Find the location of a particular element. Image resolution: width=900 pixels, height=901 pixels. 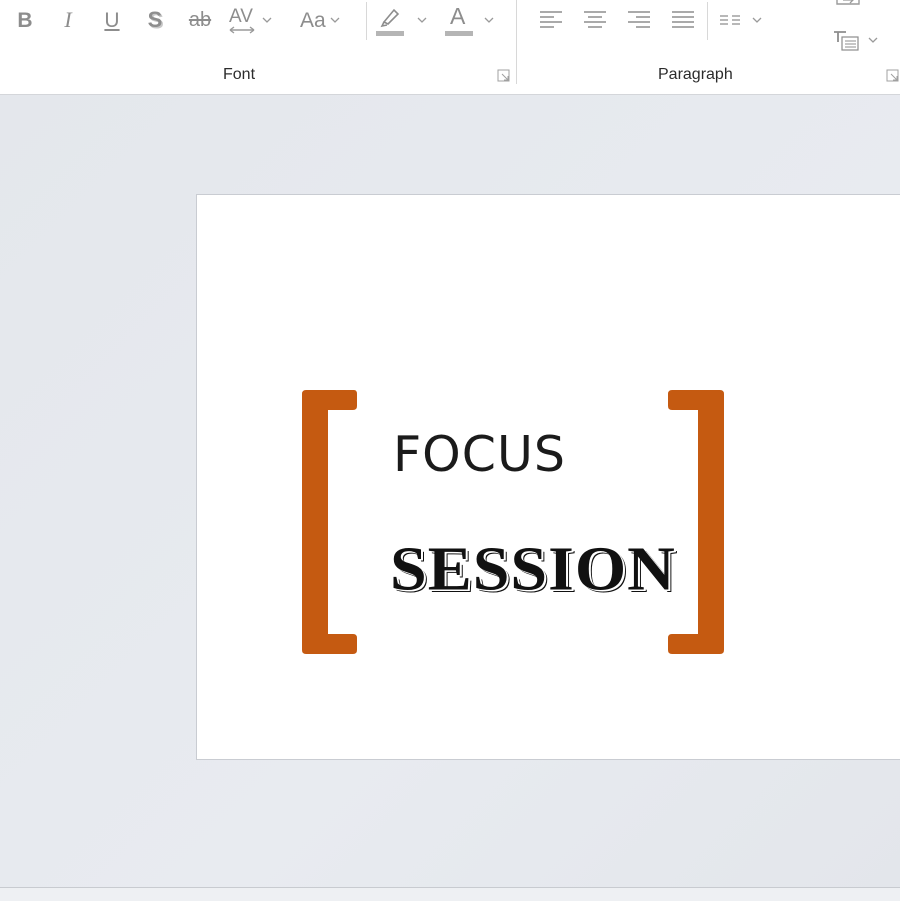

align-right-icon is located at coordinates (639, 19).